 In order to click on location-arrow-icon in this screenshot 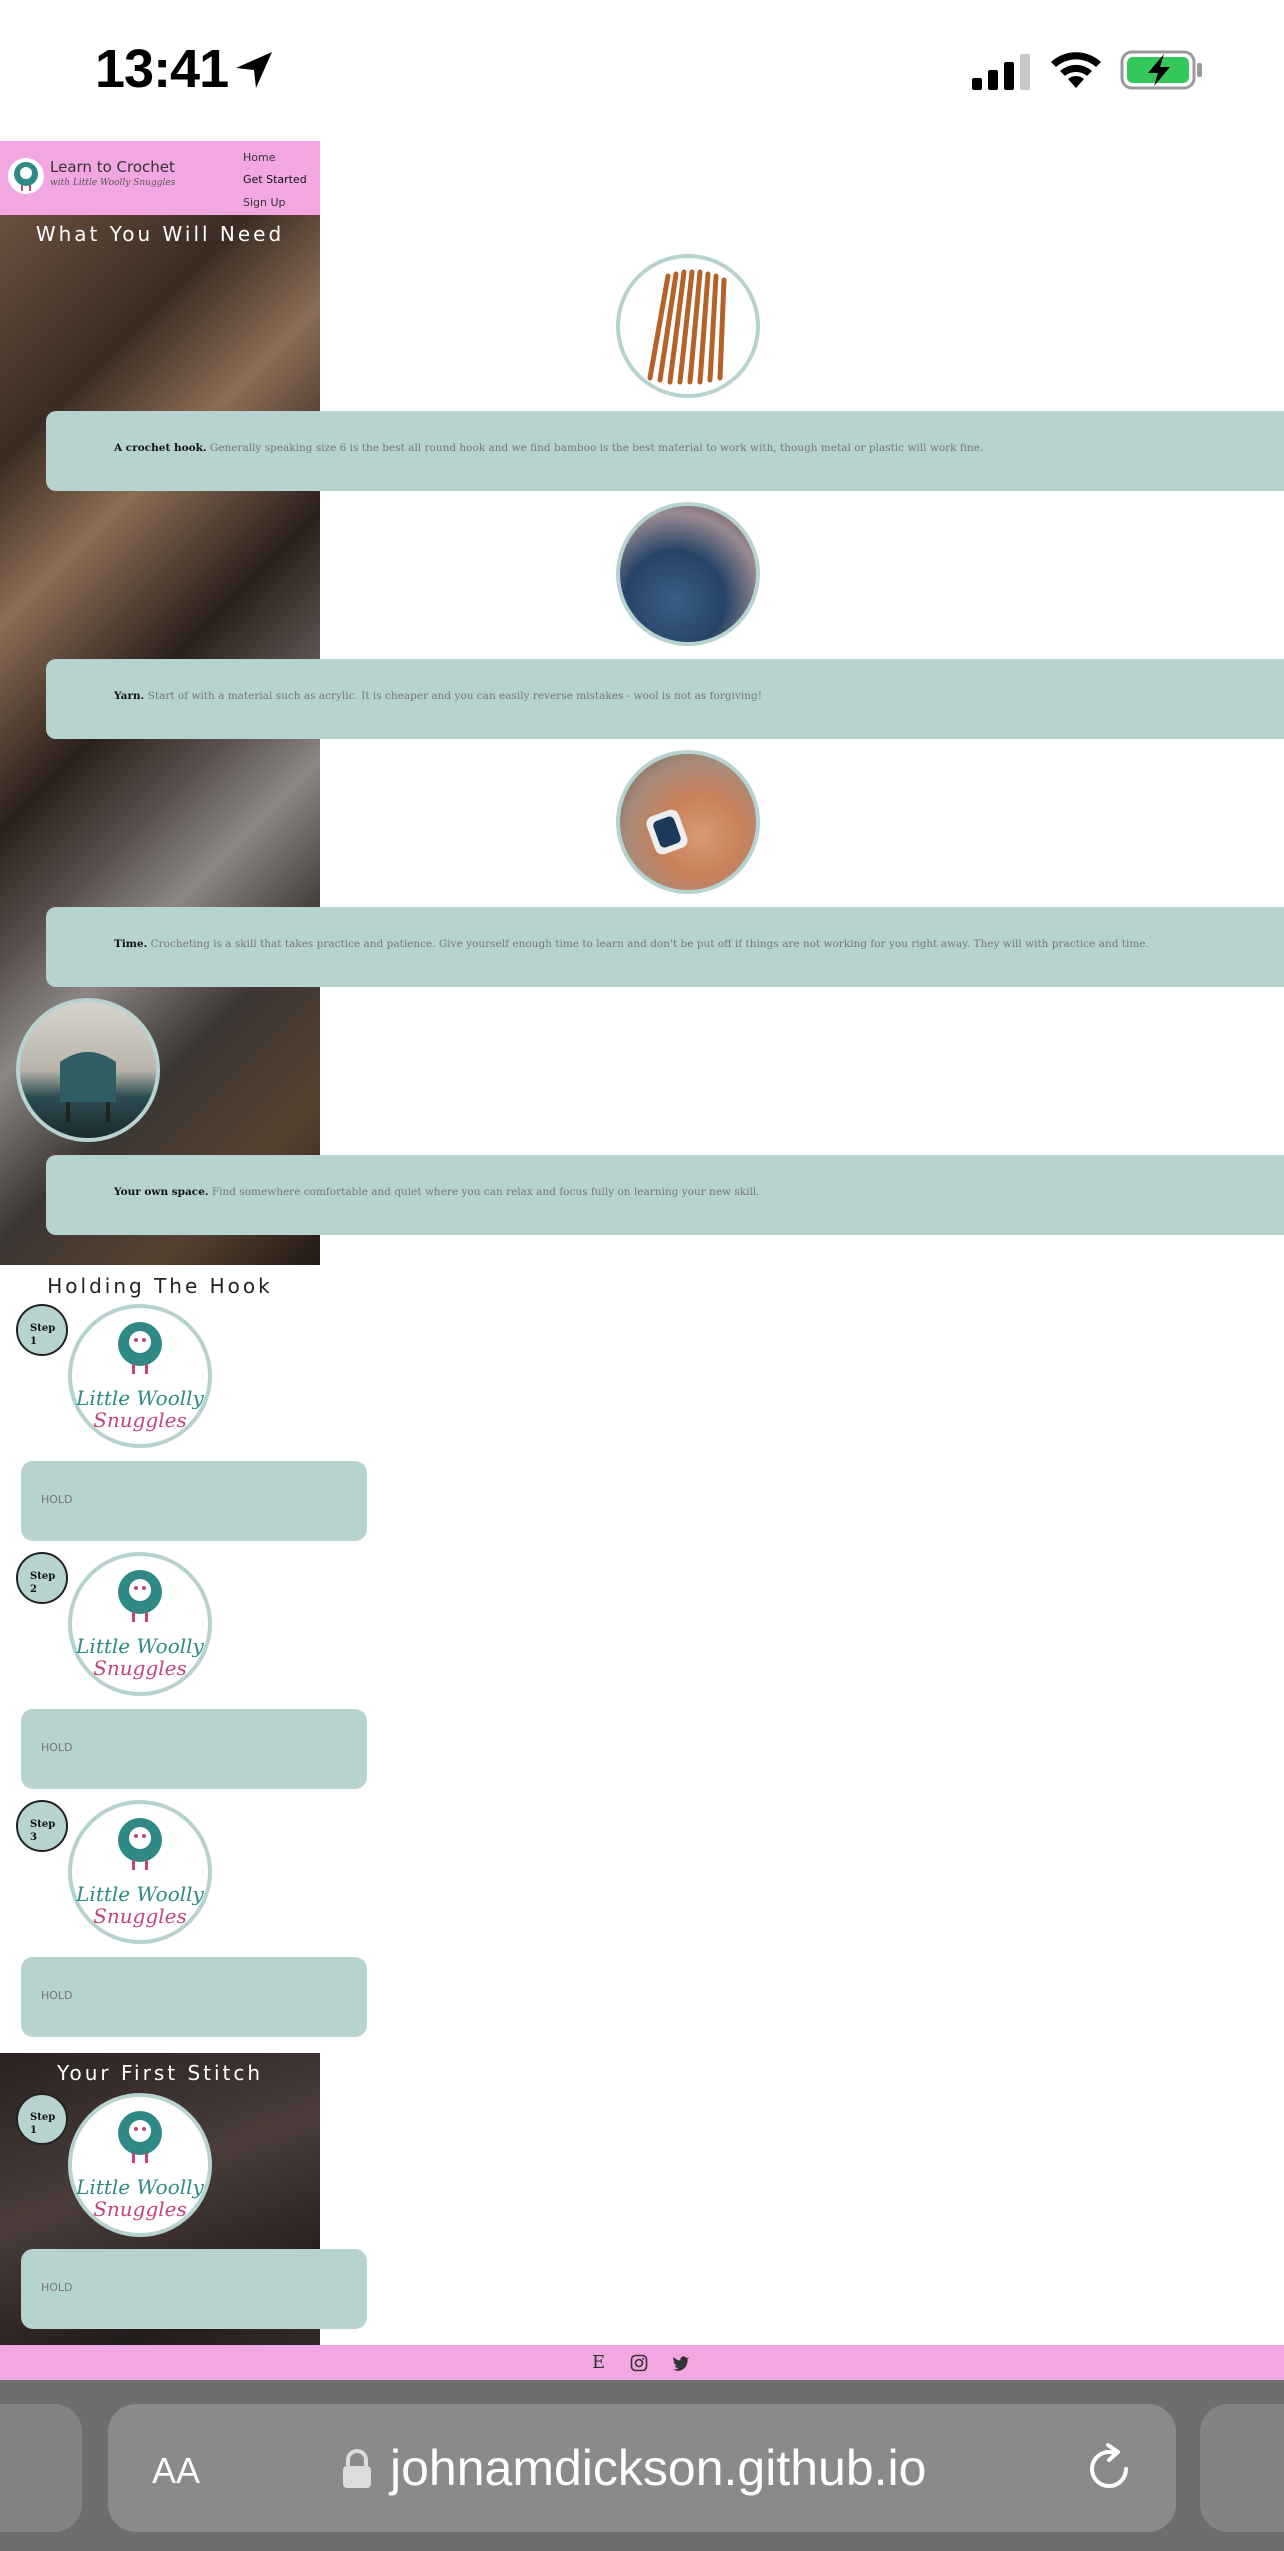, I will do `click(254, 70)`.